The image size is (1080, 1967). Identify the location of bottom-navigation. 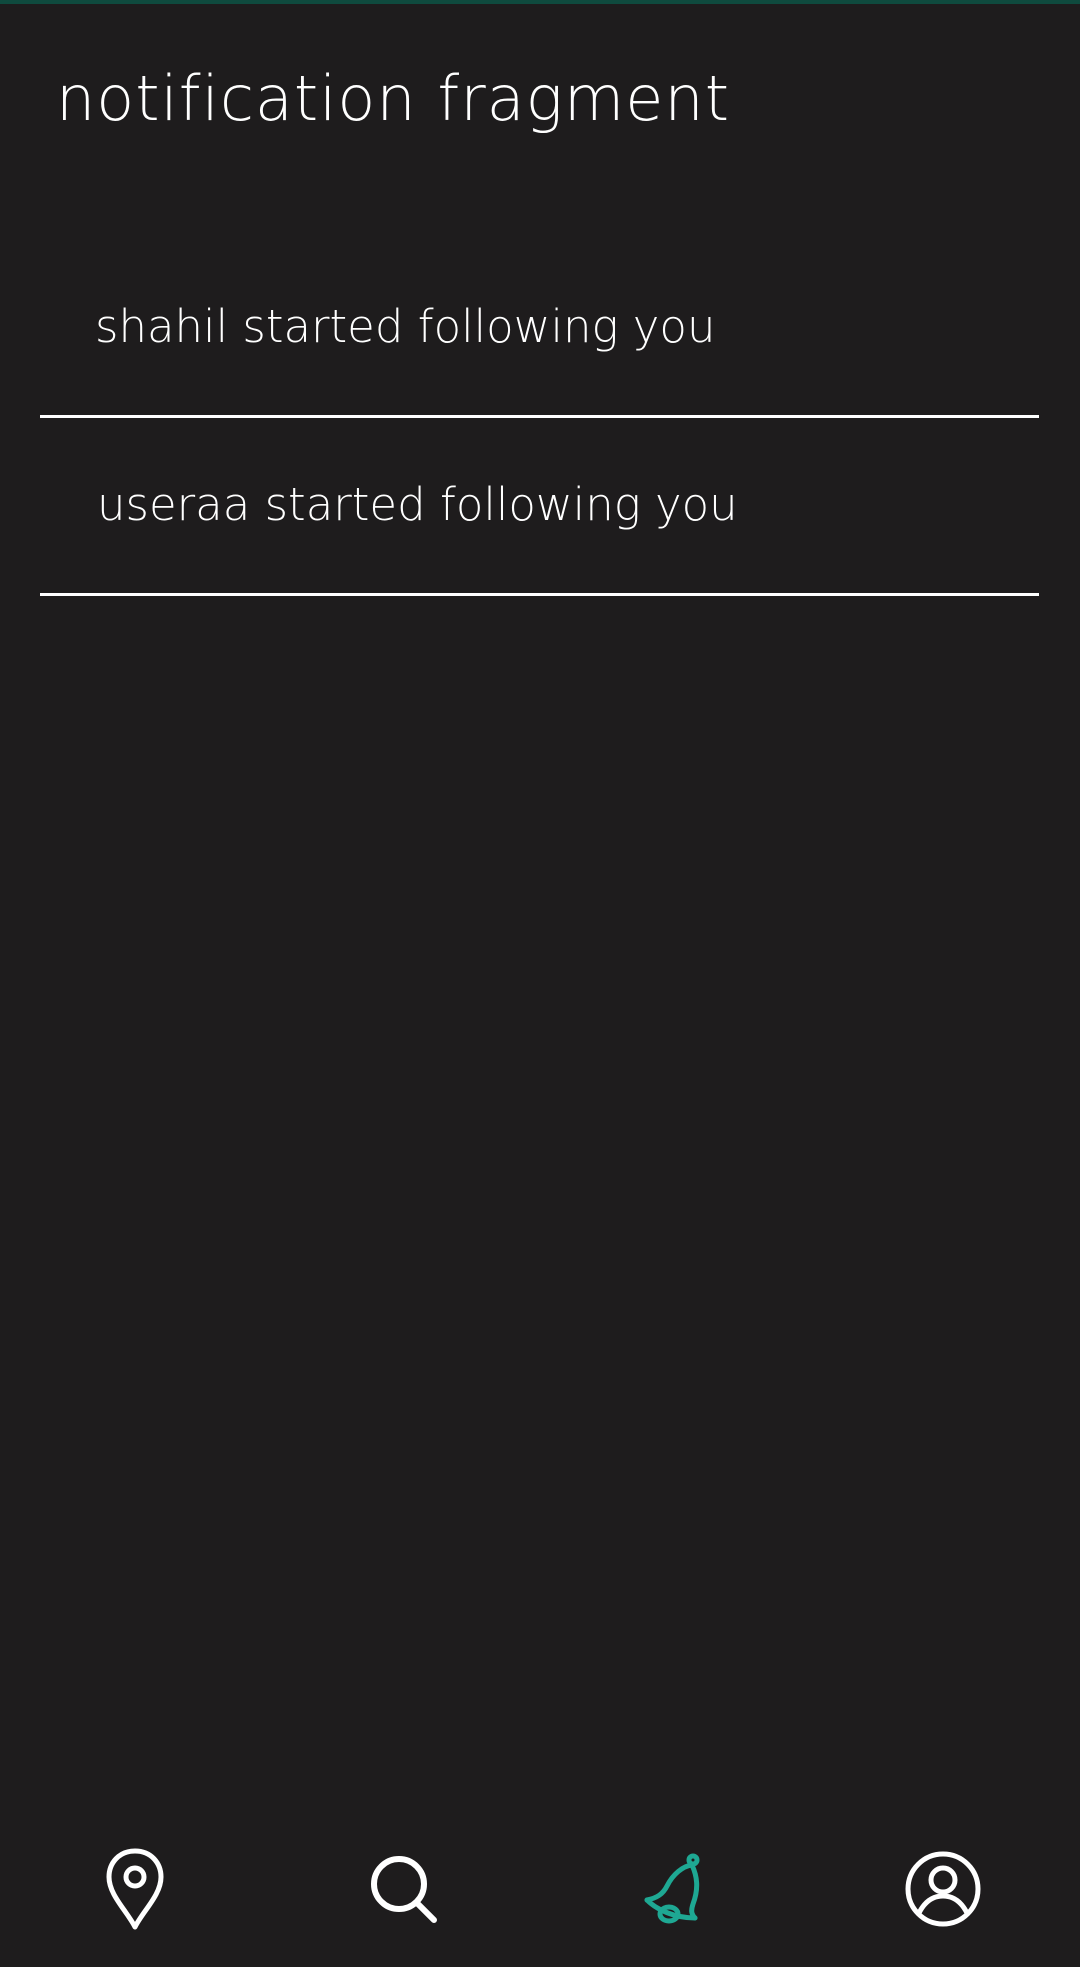
(540, 1888).